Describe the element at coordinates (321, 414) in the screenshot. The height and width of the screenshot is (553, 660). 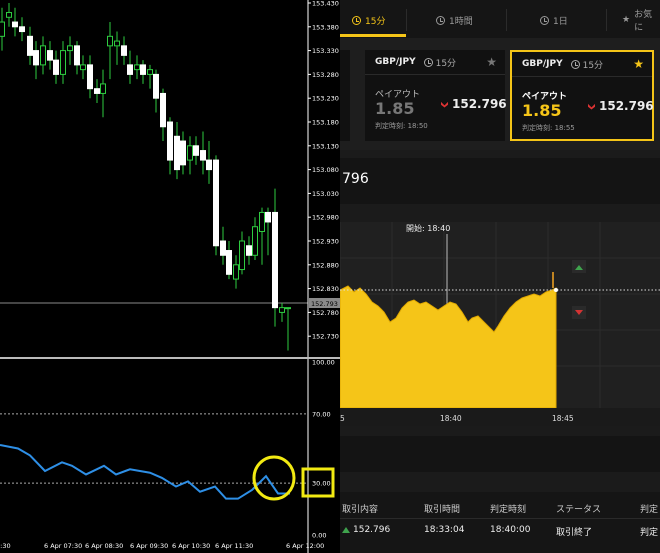
I see `oscillator-axis-label: 70.00` at that location.